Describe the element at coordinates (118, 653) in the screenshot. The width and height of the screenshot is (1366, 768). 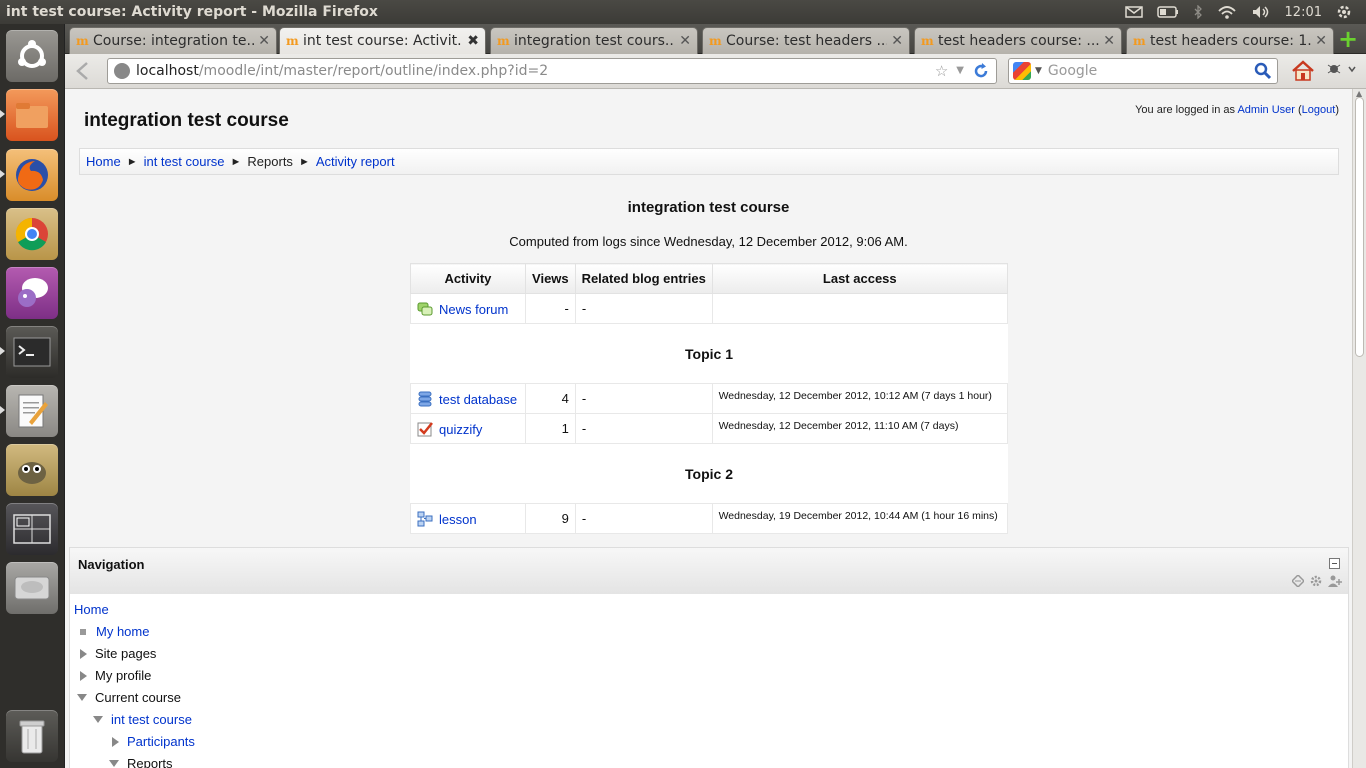
I see `nav-item-site-pages: Site pages` at that location.